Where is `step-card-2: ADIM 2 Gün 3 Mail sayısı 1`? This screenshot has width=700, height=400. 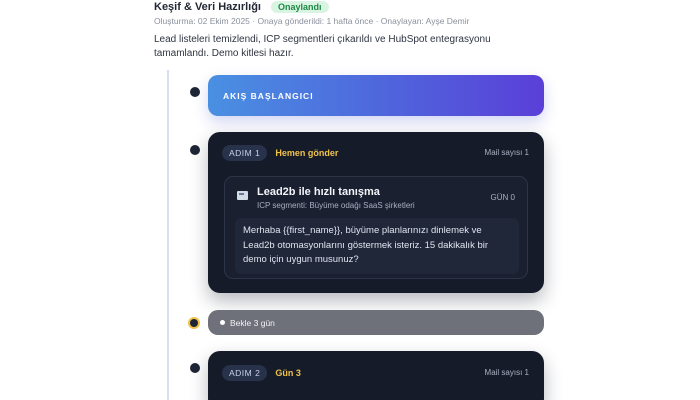
step-card-2: ADIM 2 Gün 3 Mail sayısı 1 is located at coordinates (376, 375).